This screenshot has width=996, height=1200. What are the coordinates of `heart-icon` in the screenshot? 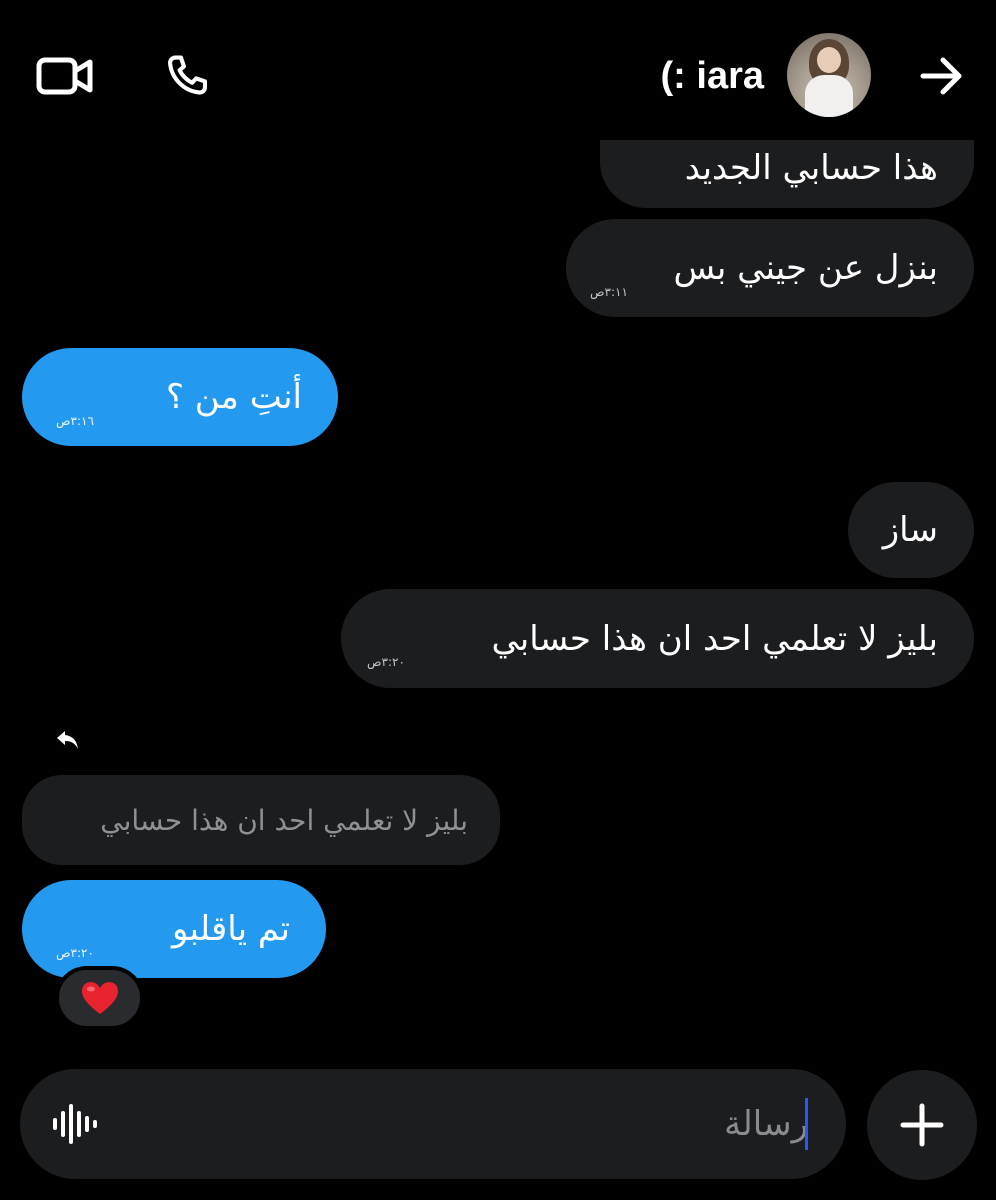 It's located at (99, 998).